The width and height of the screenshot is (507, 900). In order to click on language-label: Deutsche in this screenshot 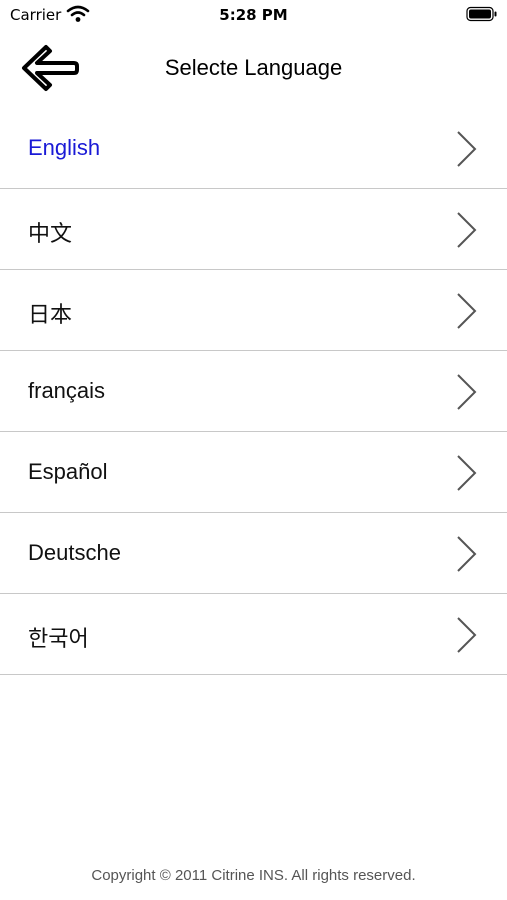, I will do `click(74, 552)`.